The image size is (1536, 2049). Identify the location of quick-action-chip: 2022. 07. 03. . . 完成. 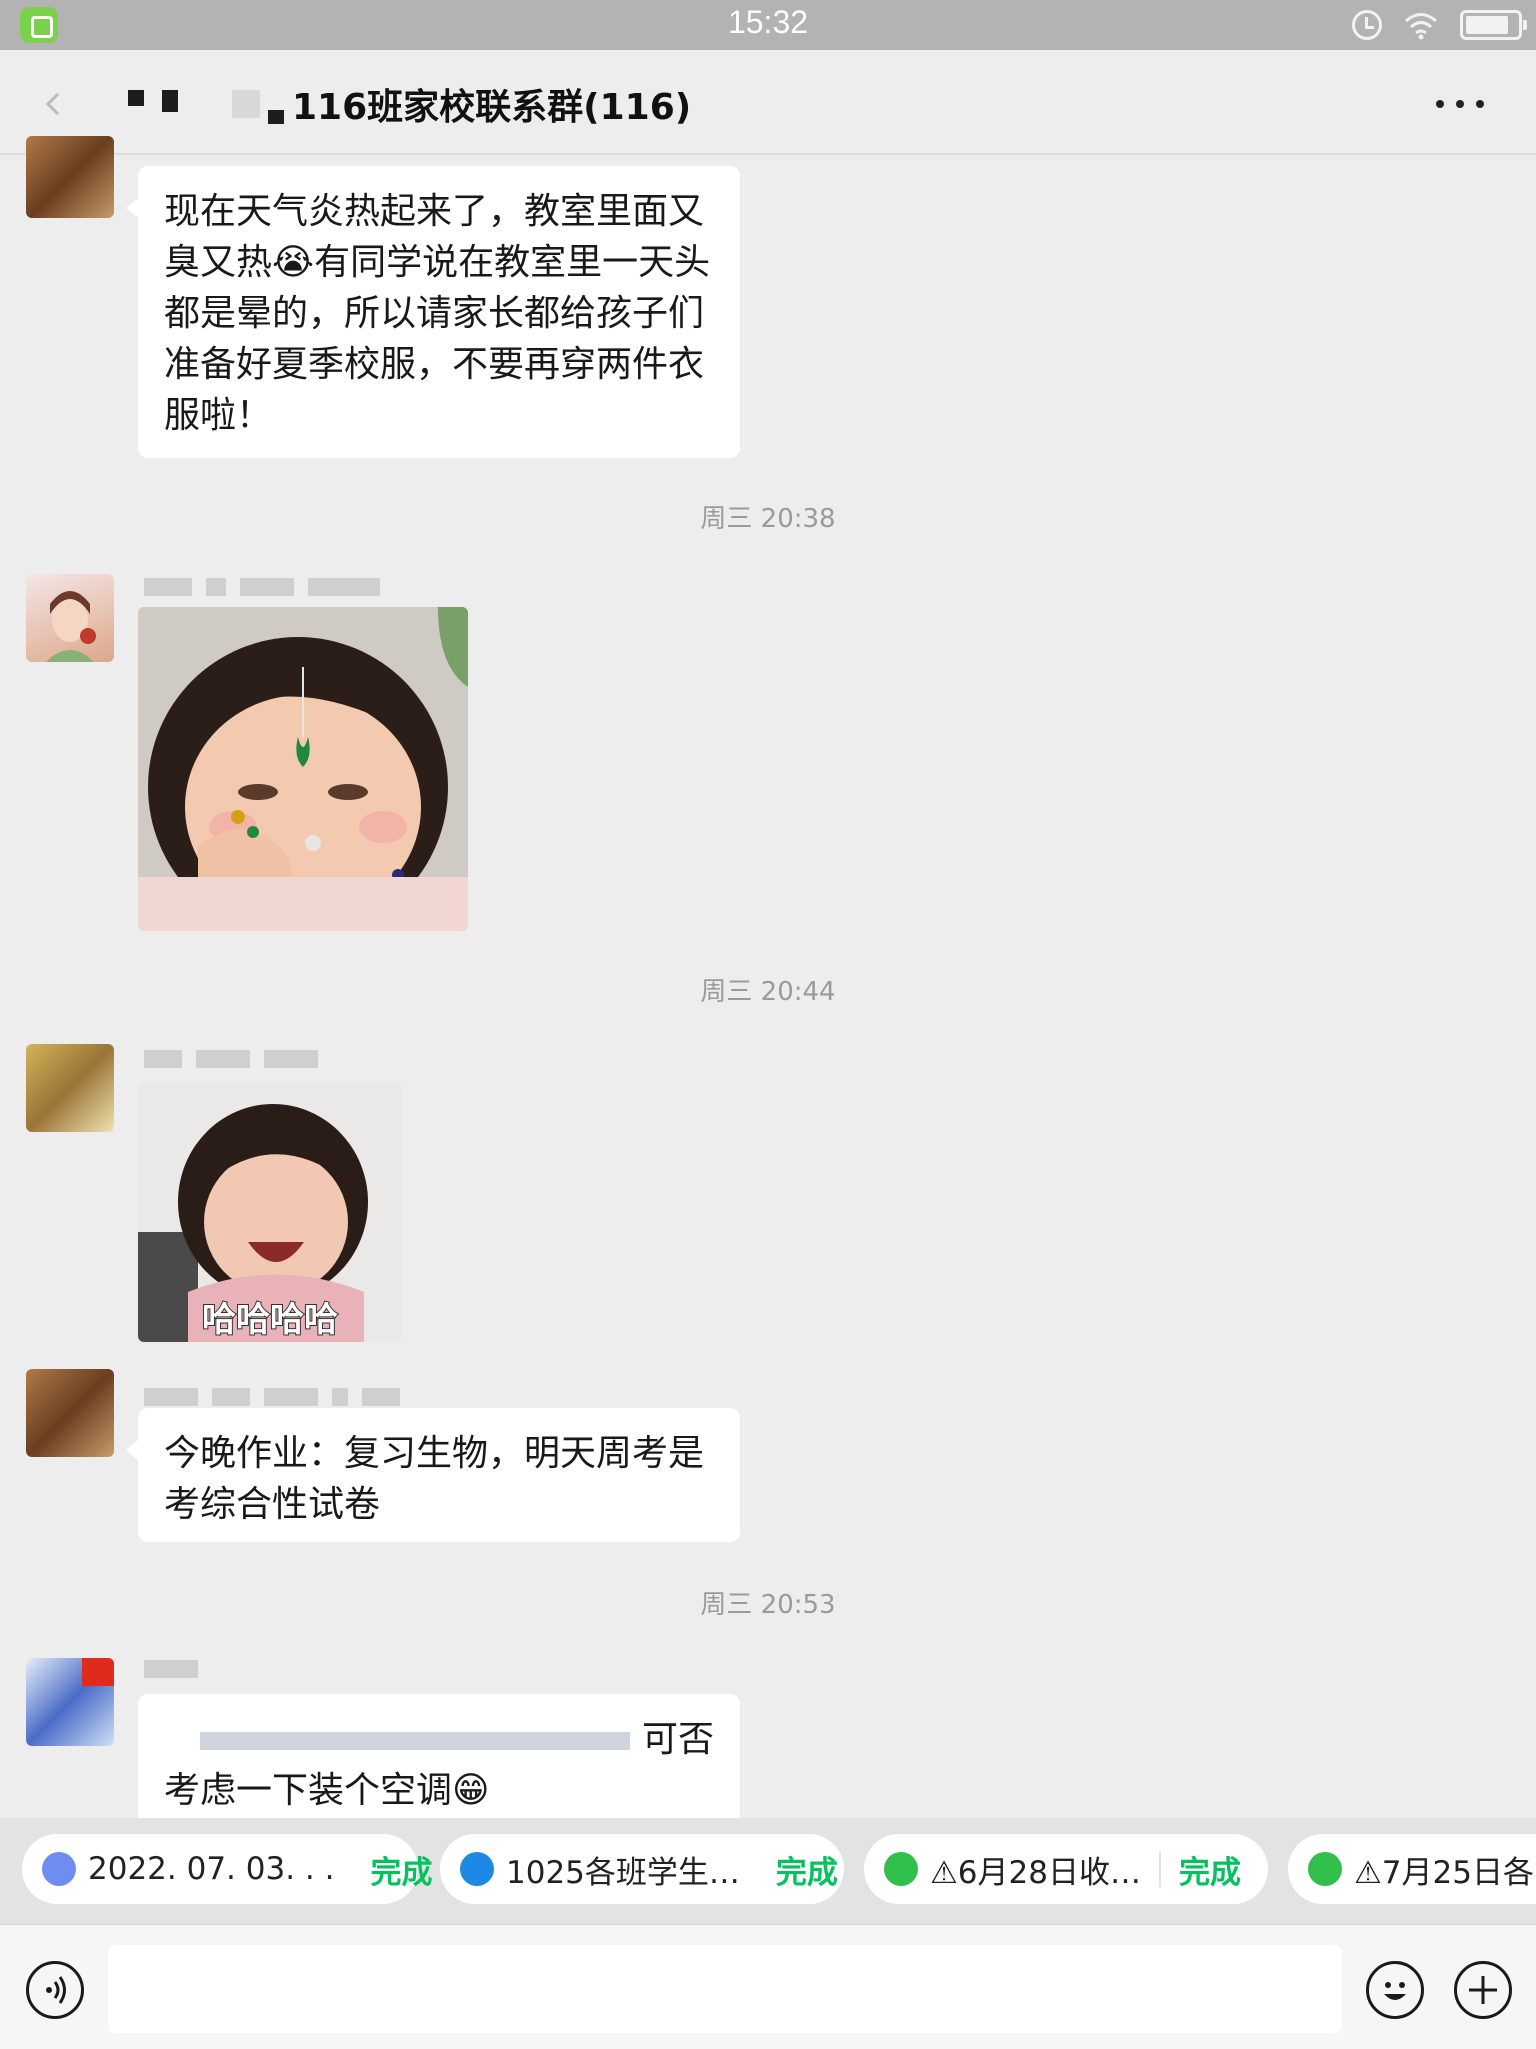
(227, 1869).